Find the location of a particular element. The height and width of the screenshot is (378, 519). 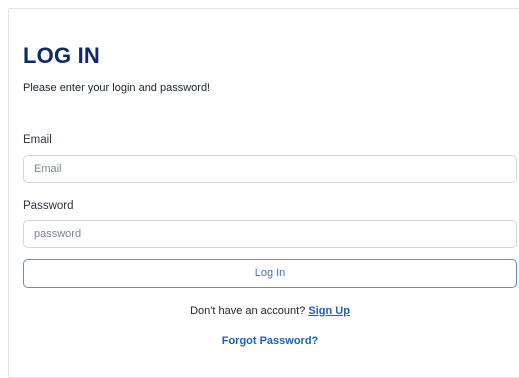

login-button: Log In is located at coordinates (270, 273).